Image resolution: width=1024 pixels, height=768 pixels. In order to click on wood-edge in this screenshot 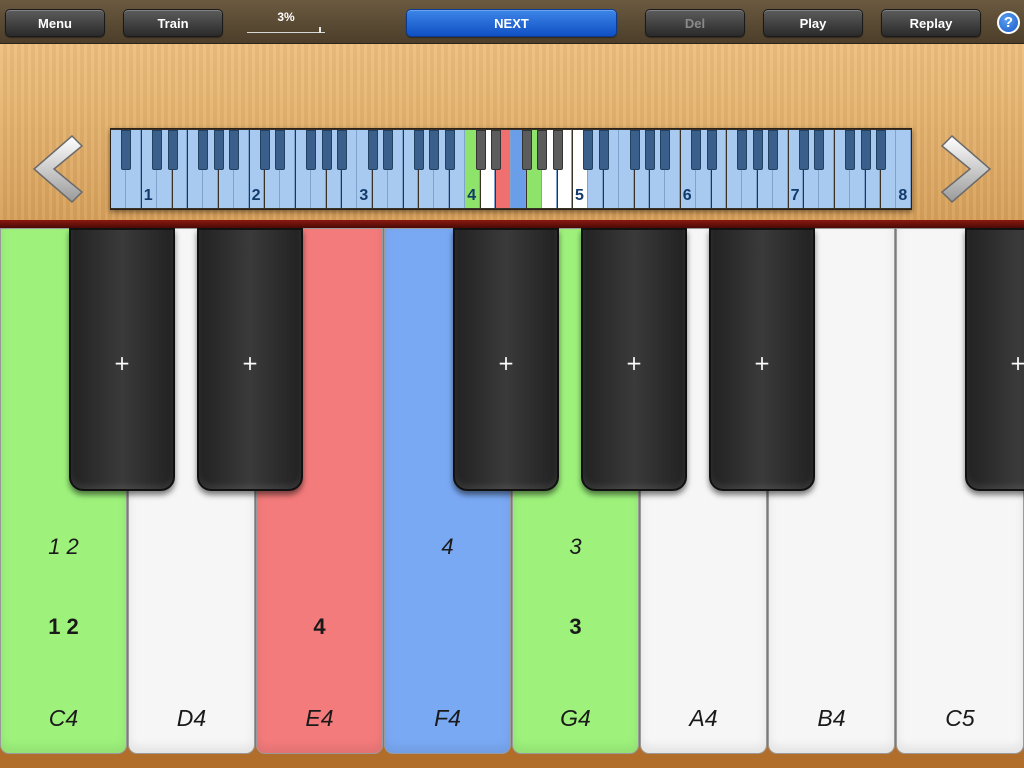, I will do `click(512, 224)`.